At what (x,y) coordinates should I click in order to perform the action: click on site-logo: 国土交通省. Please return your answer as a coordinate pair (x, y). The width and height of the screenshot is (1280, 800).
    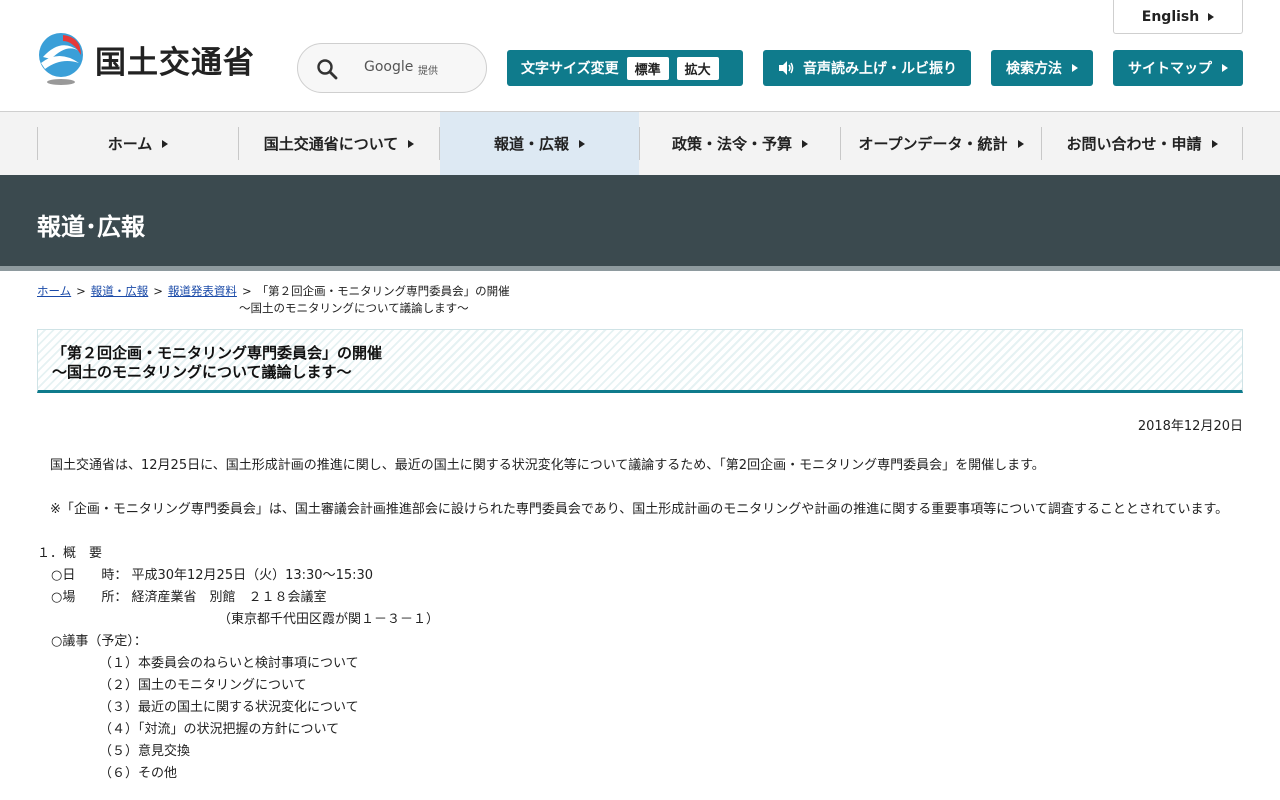
    Looking at the image, I should click on (146, 59).